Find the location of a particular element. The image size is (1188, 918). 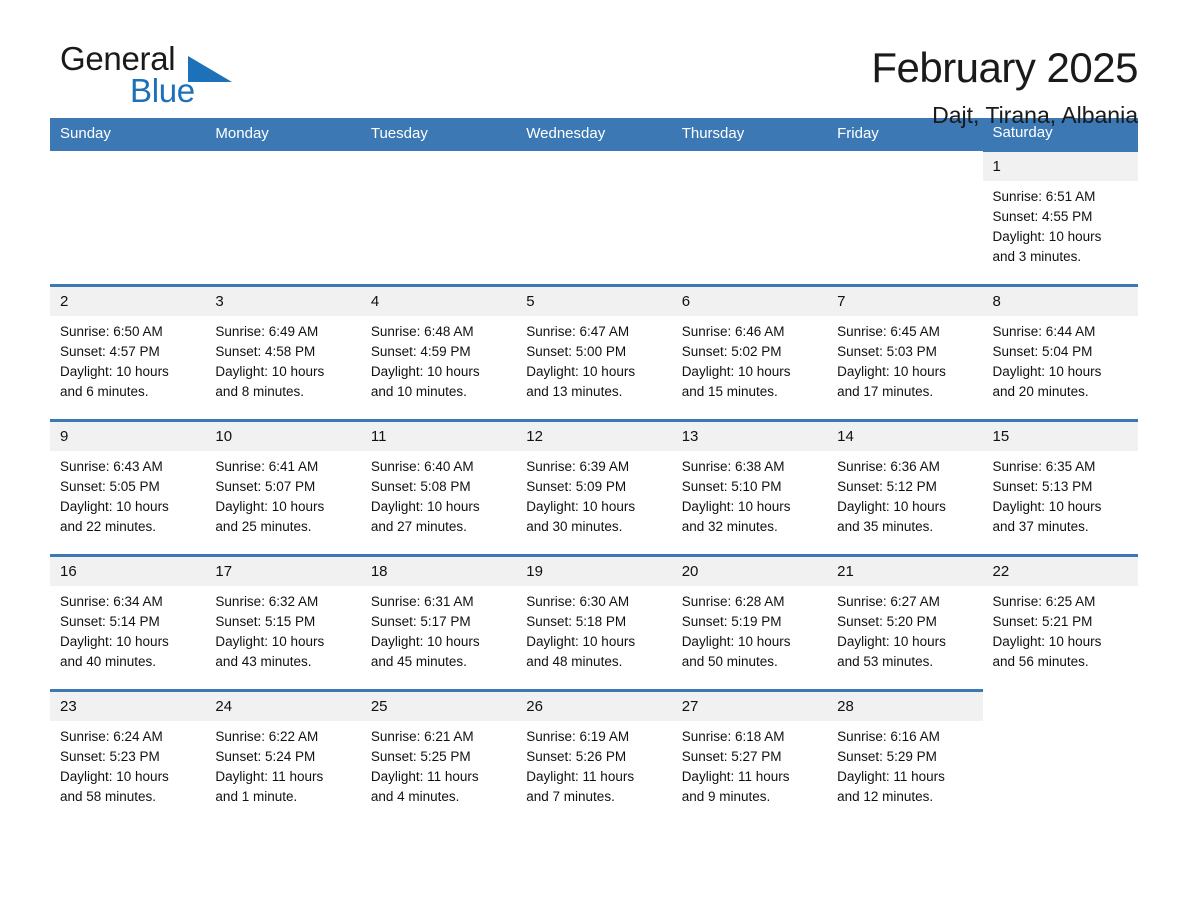

sunrise-time: Sunrise: 6:28 AM is located at coordinates (733, 601).